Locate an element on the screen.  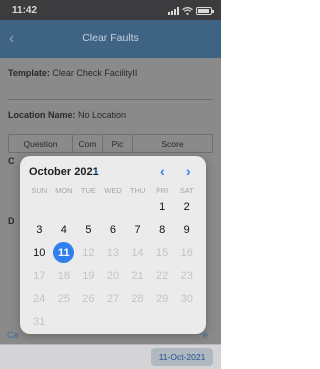
location-label: Location Name: is located at coordinates (42, 115).